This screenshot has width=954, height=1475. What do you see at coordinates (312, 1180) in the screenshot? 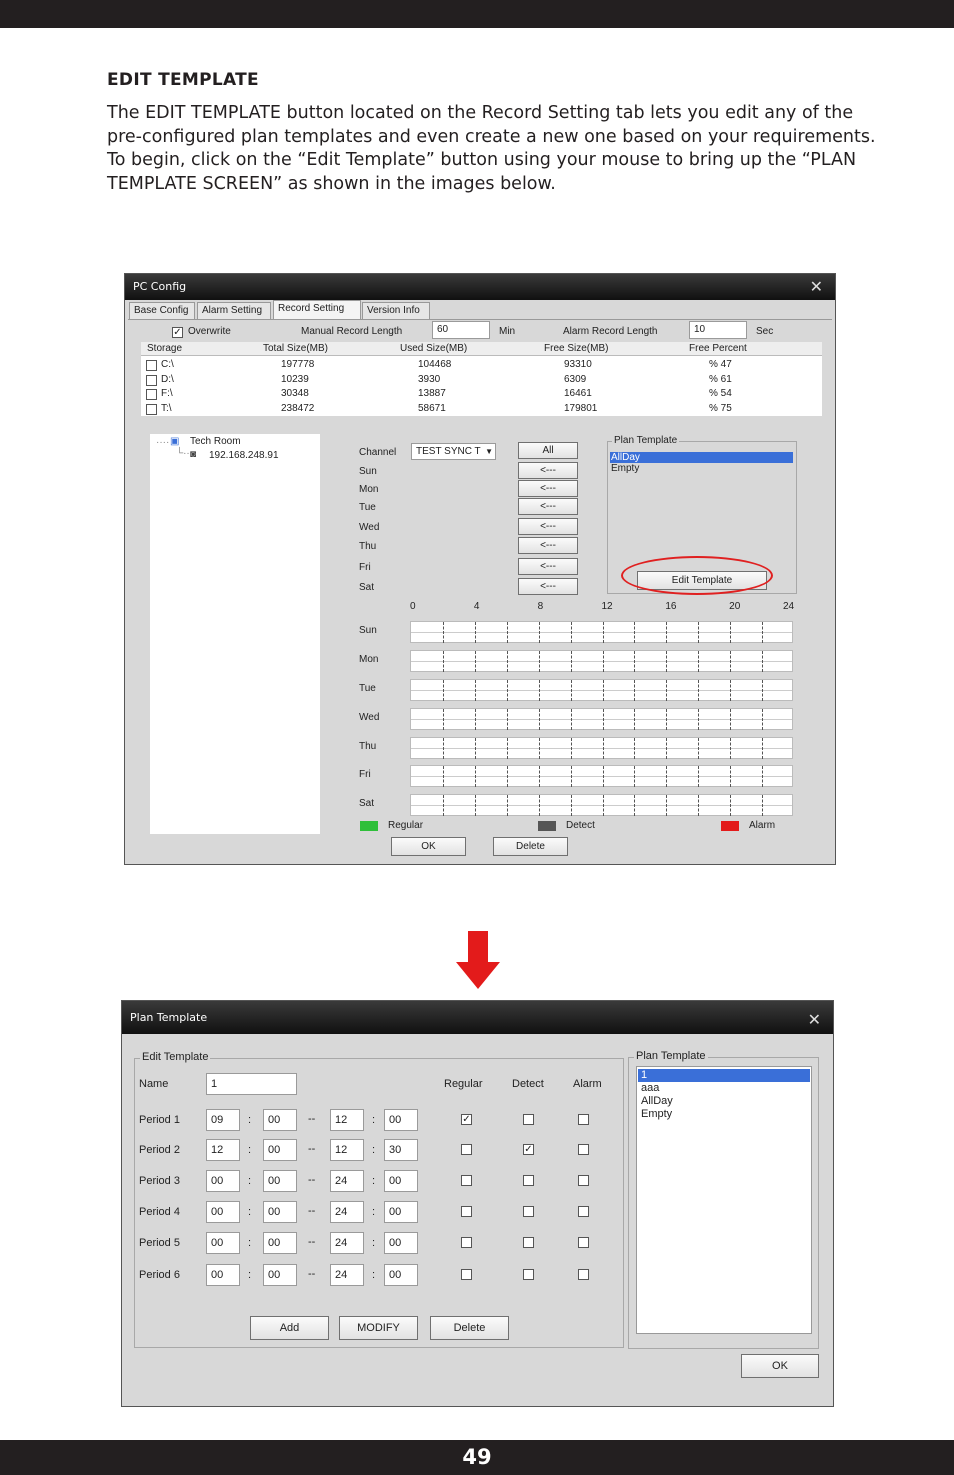
I see `time-dash: --` at bounding box center [312, 1180].